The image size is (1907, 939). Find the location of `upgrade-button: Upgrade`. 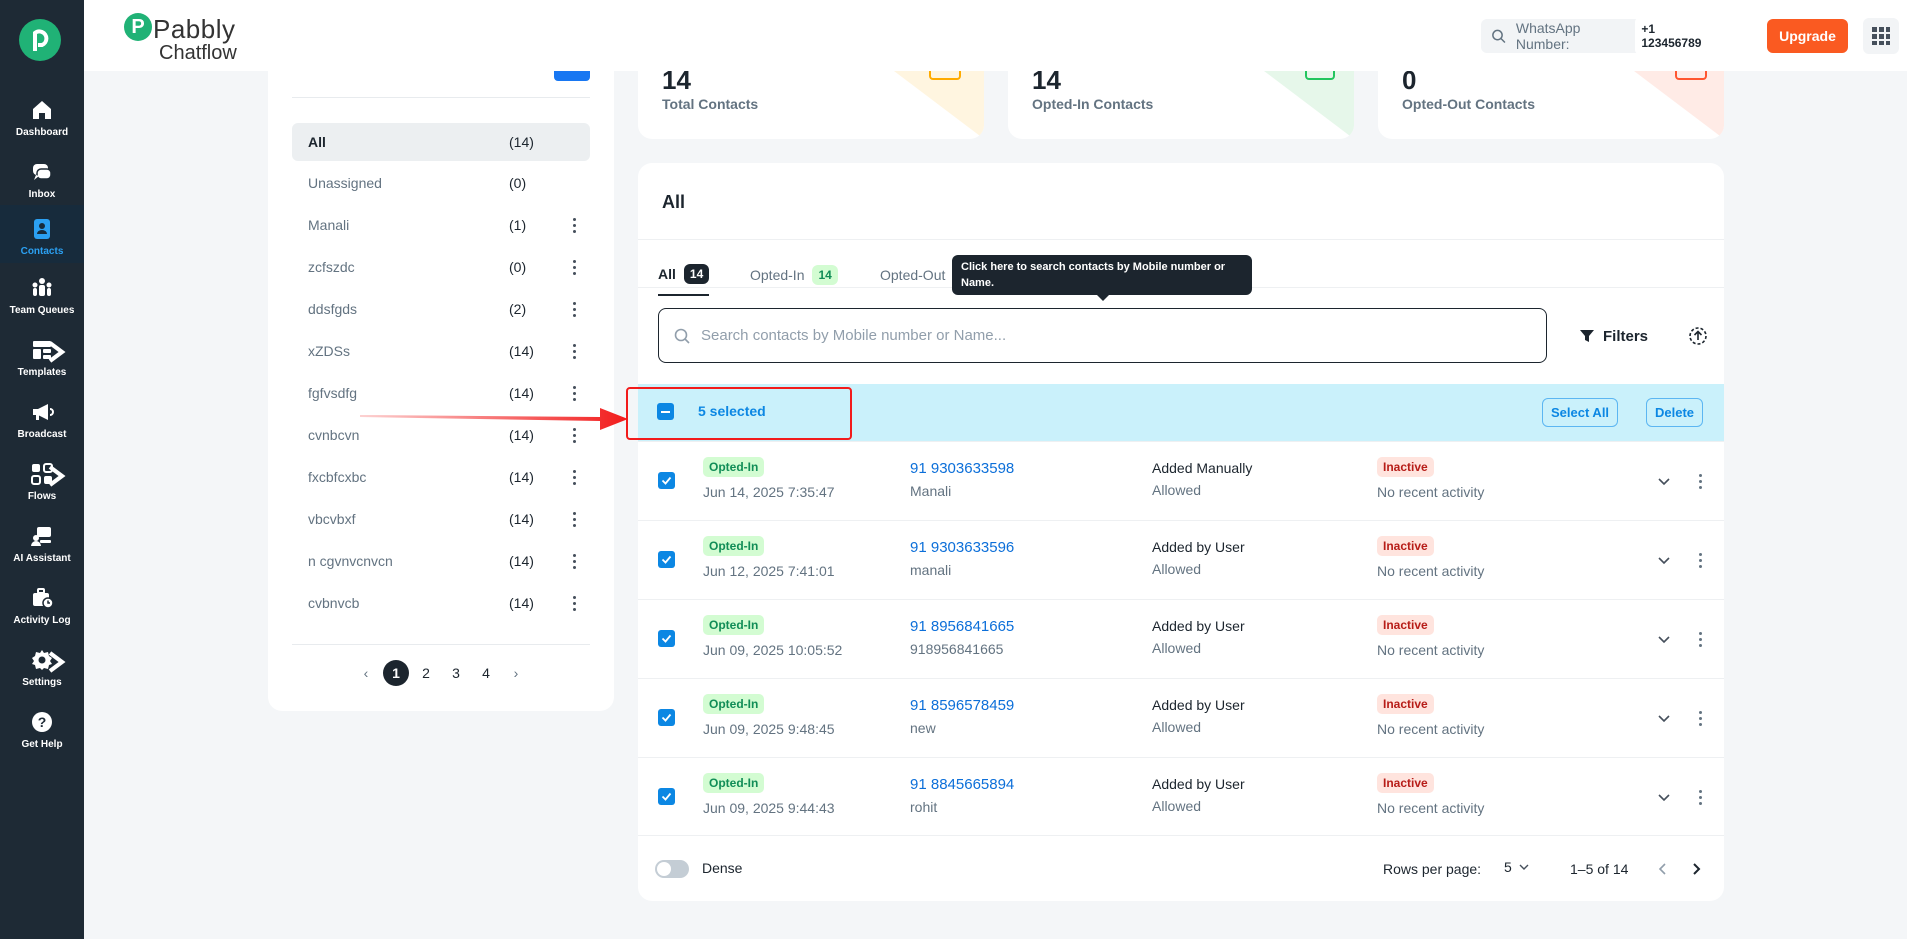

upgrade-button: Upgrade is located at coordinates (1807, 36).